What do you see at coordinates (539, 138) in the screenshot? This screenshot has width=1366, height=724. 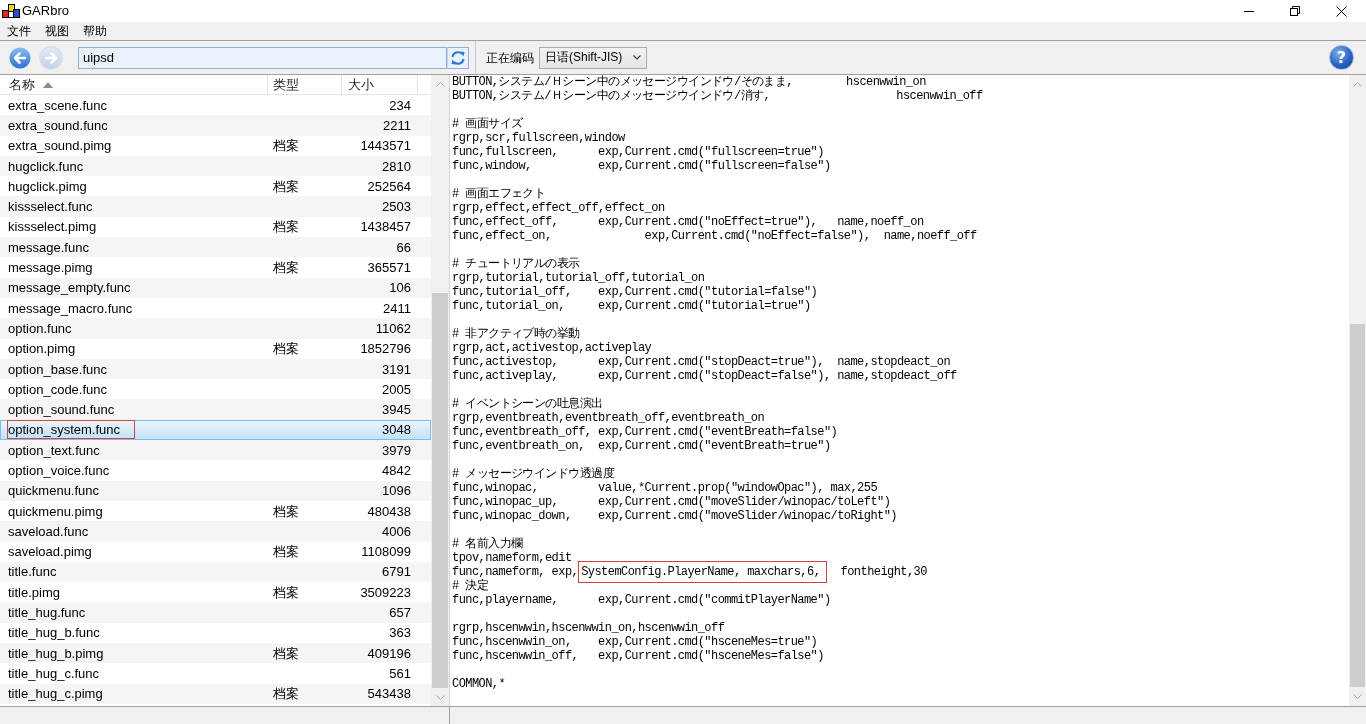 I see `code-line: rgrp,scr,fullscreen,window` at bounding box center [539, 138].